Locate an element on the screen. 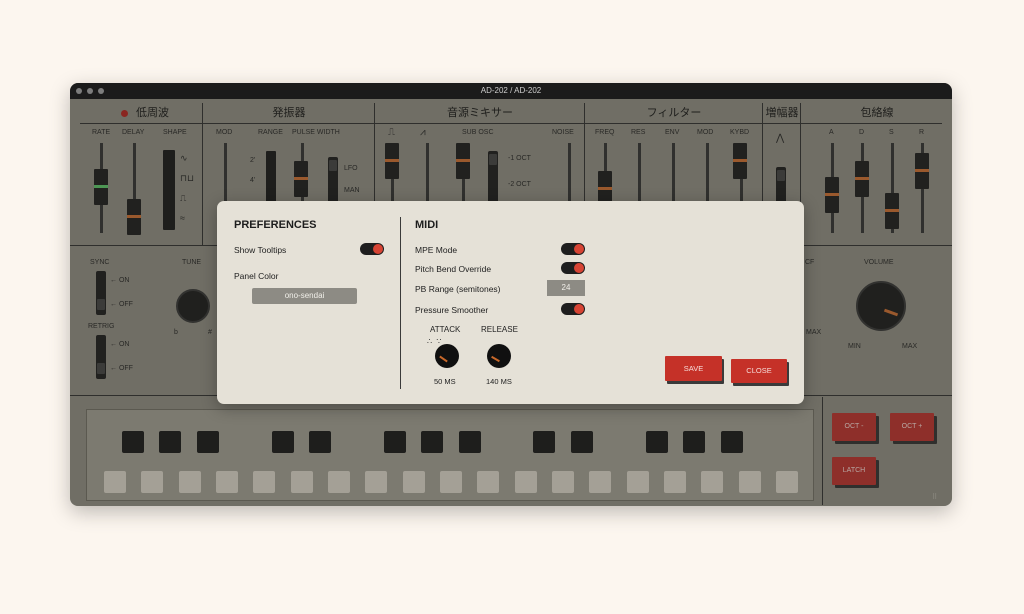  release-value: 140 MS is located at coordinates (499, 381).